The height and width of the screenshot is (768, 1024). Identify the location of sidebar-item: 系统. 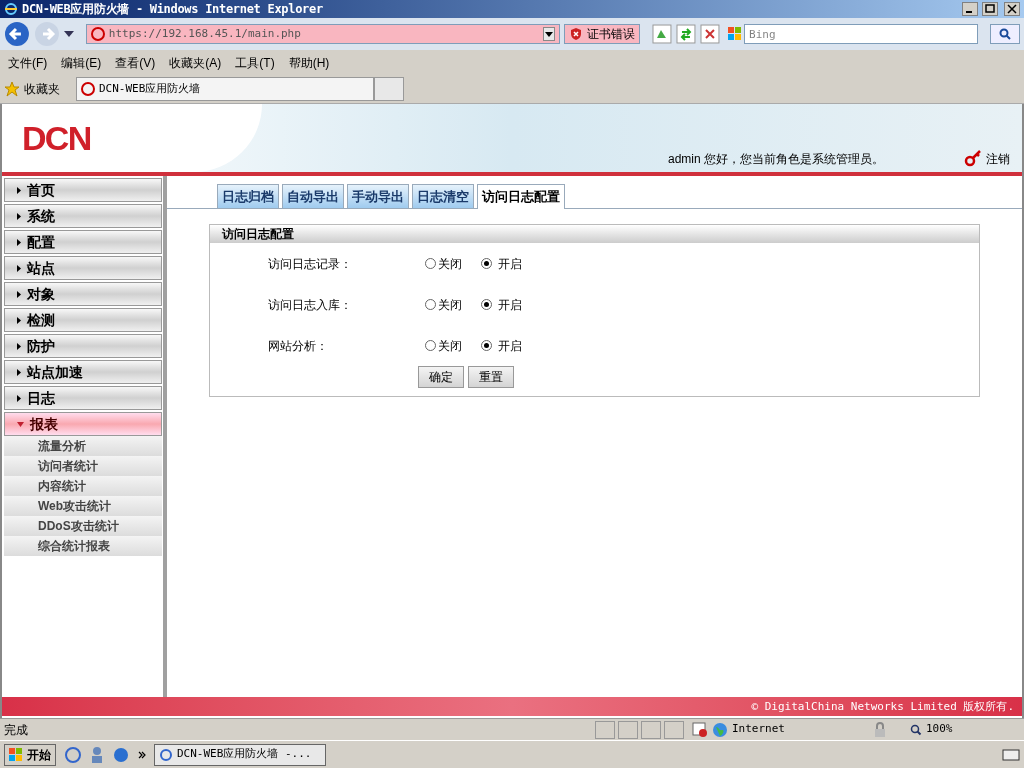
(83, 216).